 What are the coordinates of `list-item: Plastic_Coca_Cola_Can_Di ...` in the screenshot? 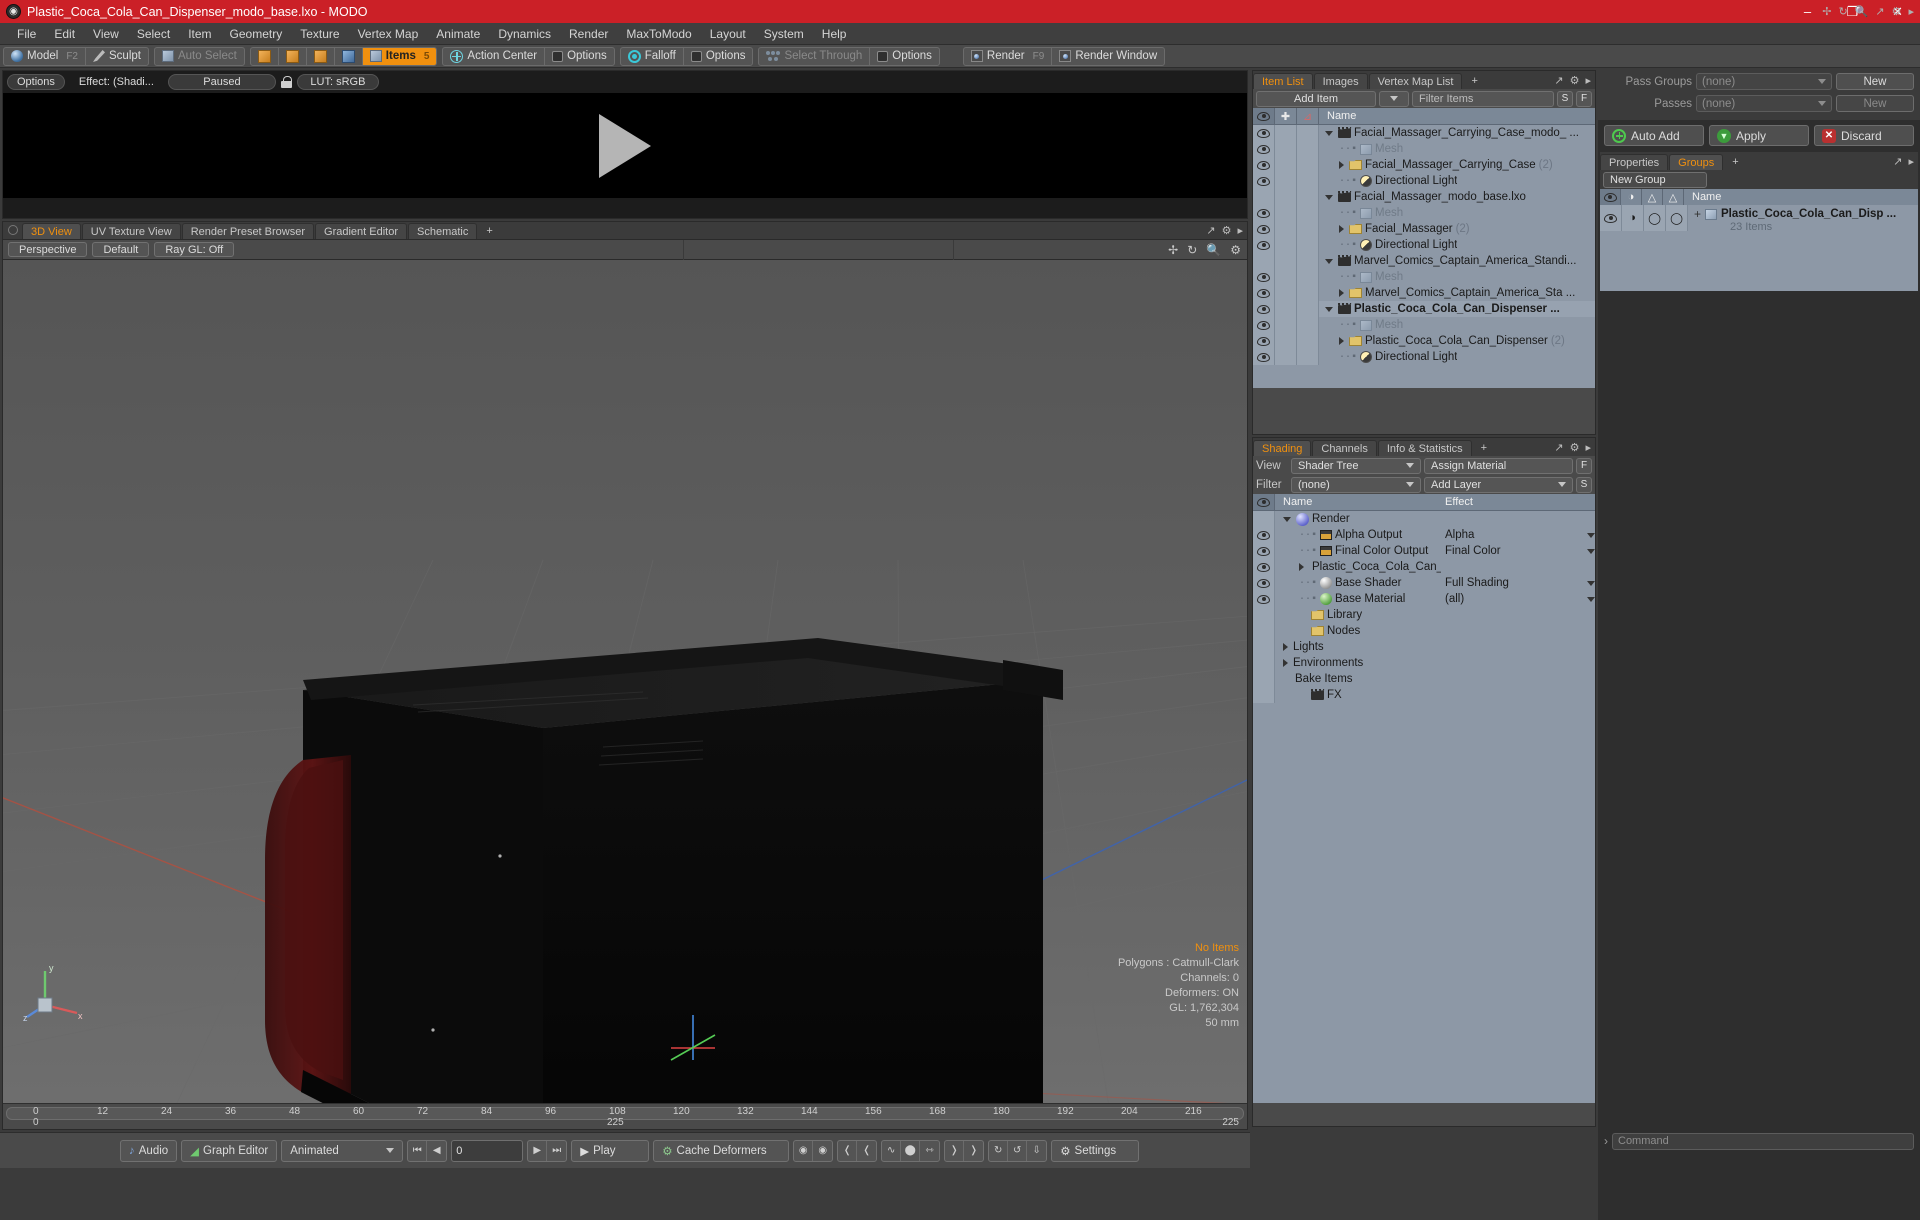 It's located at (1358, 567).